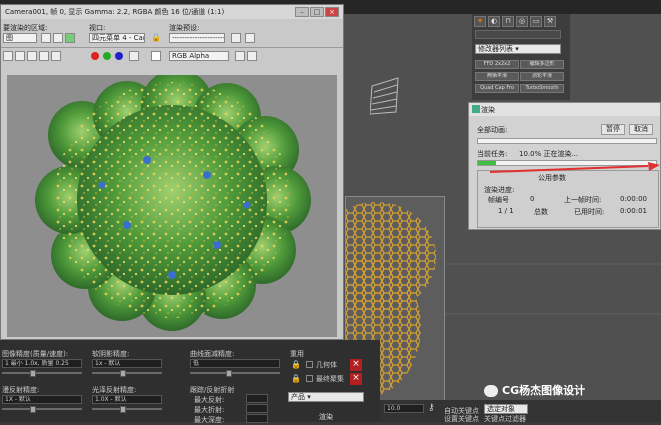  I want to click on close-button: ×, so click(332, 12).